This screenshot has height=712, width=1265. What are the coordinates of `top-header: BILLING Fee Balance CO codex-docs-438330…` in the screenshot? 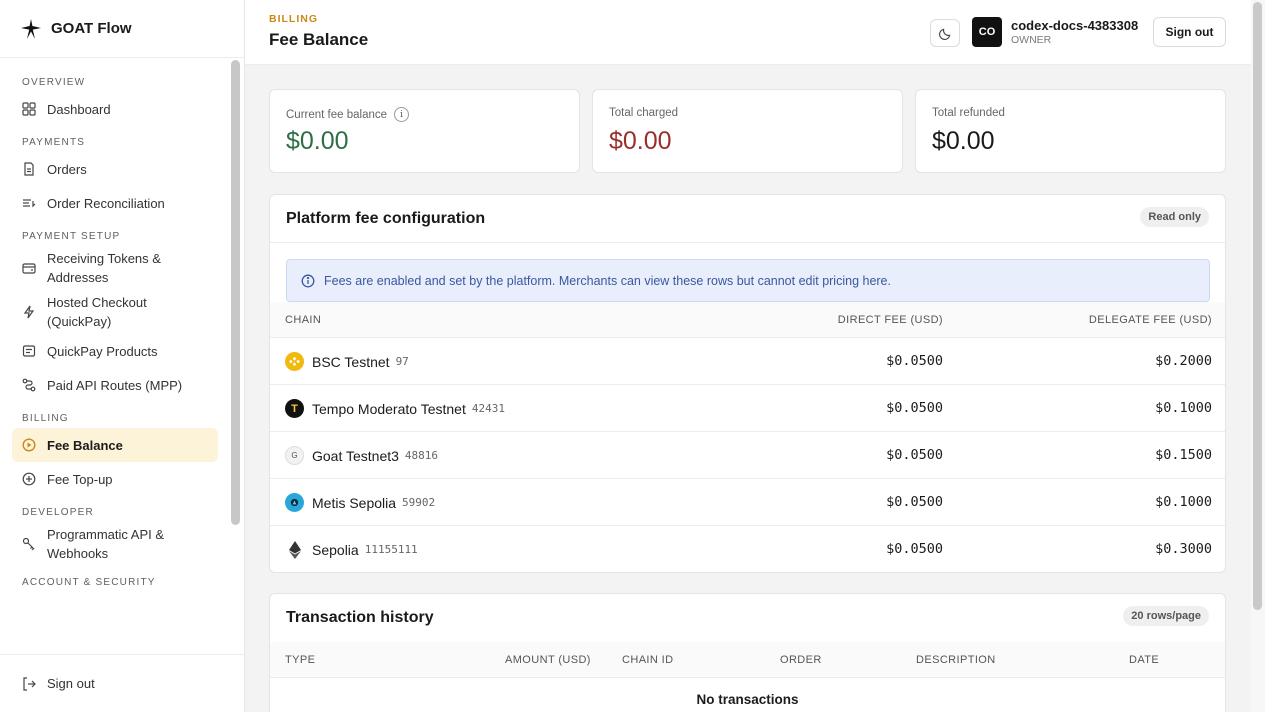 It's located at (748, 32).